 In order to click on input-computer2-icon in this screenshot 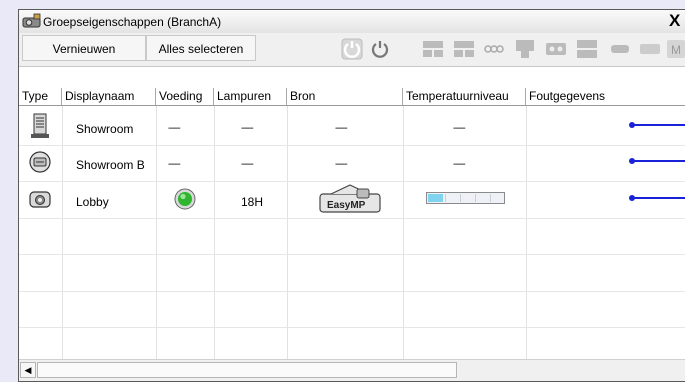, I will do `click(464, 49)`.